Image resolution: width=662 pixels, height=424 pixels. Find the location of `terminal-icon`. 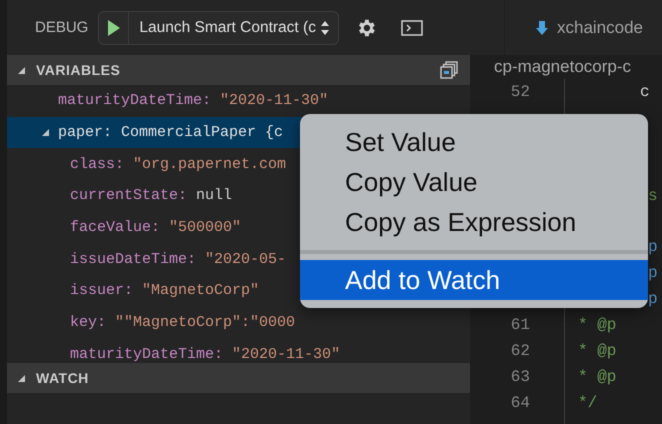

terminal-icon is located at coordinates (411, 28).